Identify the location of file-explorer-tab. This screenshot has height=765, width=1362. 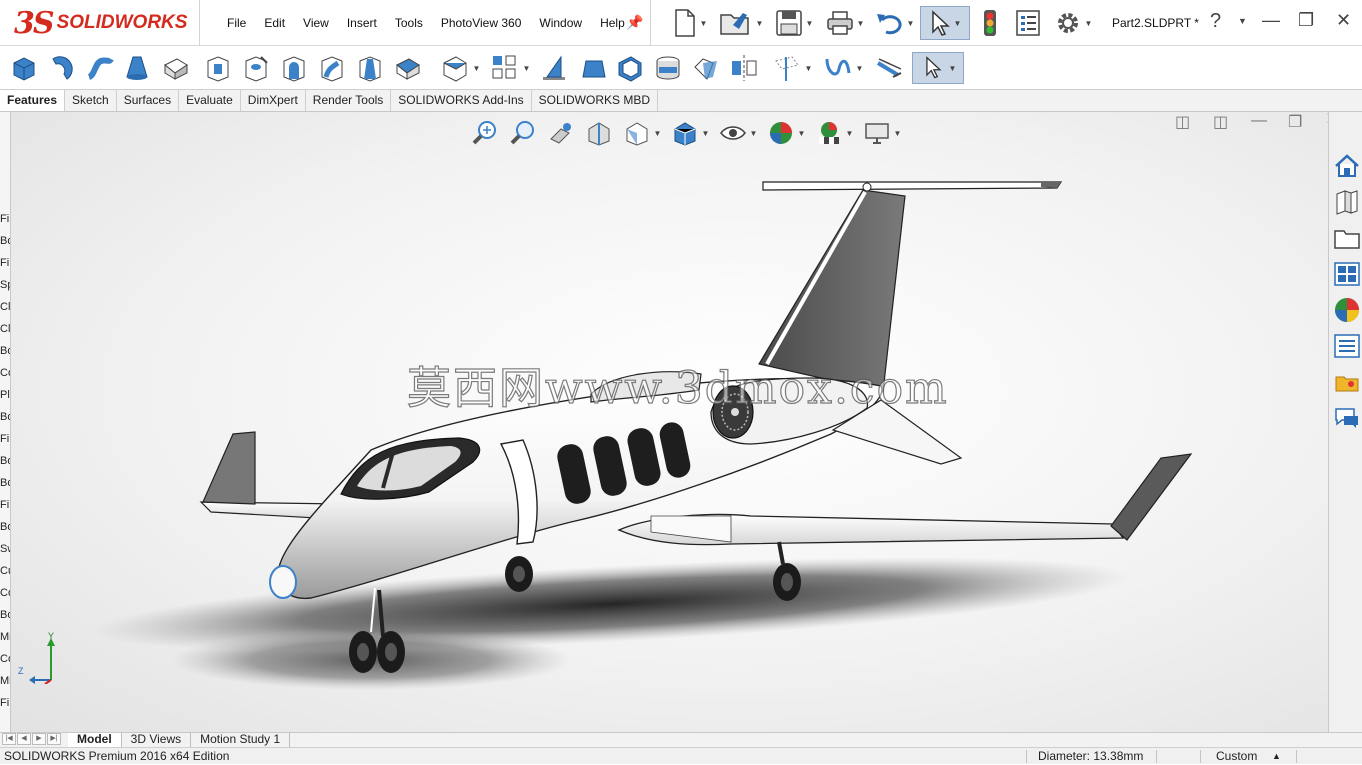
(1346, 238).